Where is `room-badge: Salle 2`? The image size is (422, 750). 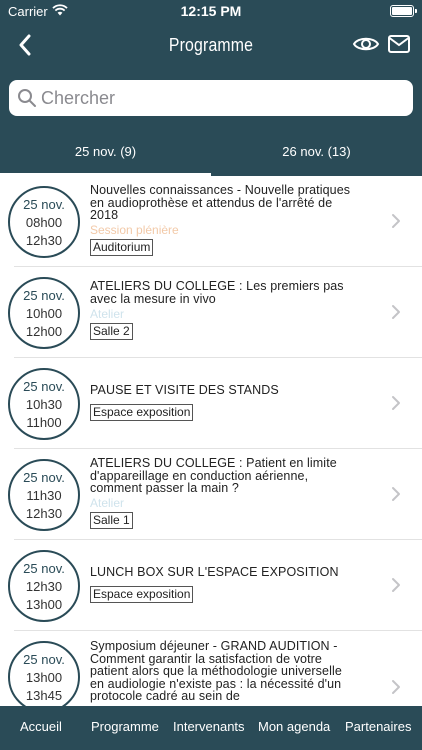 room-badge: Salle 2 is located at coordinates (111, 331).